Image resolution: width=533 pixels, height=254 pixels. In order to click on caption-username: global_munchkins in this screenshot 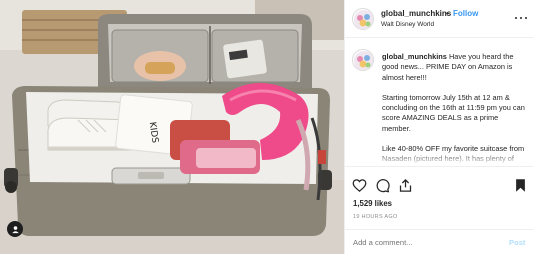, I will do `click(414, 56)`.